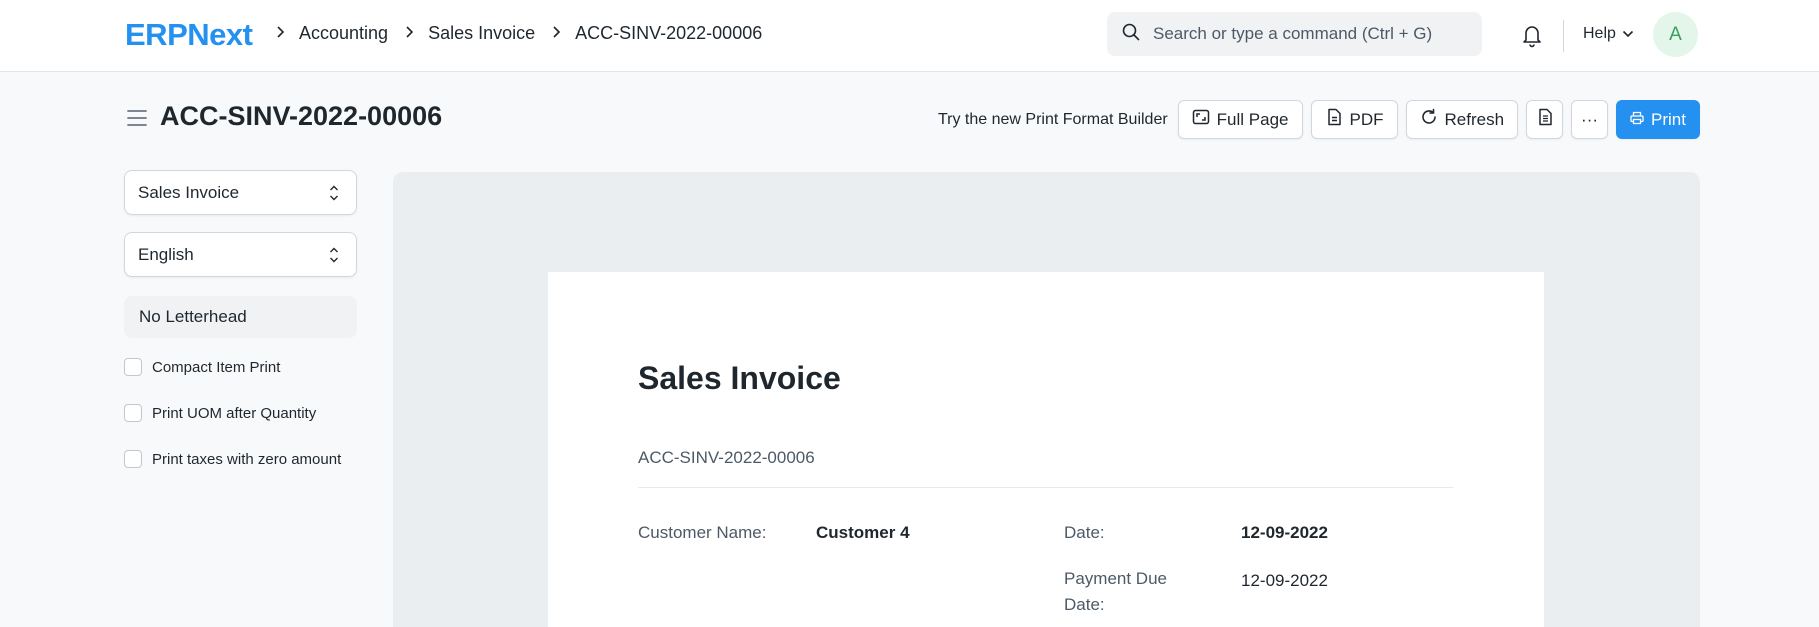 This screenshot has height=627, width=1819. What do you see at coordinates (137, 118) in the screenshot?
I see `sidebar-toggle-icon` at bounding box center [137, 118].